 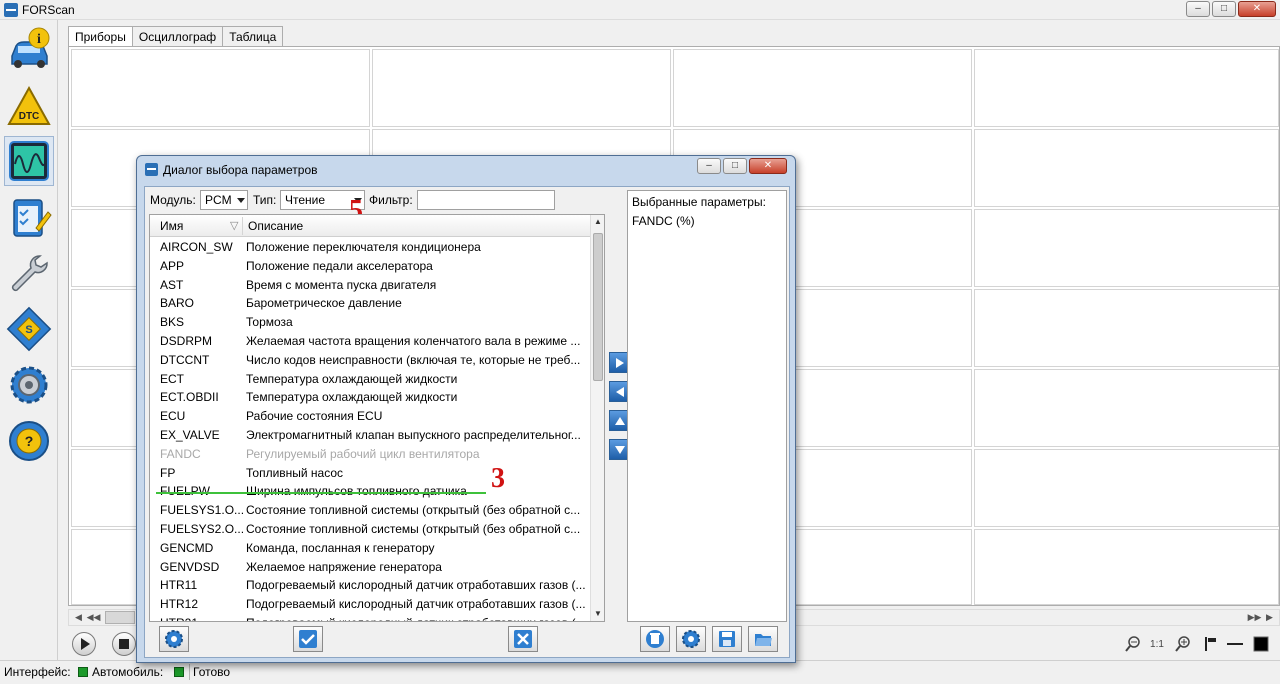 I want to click on checklist-icon, so click(x=32, y=218).